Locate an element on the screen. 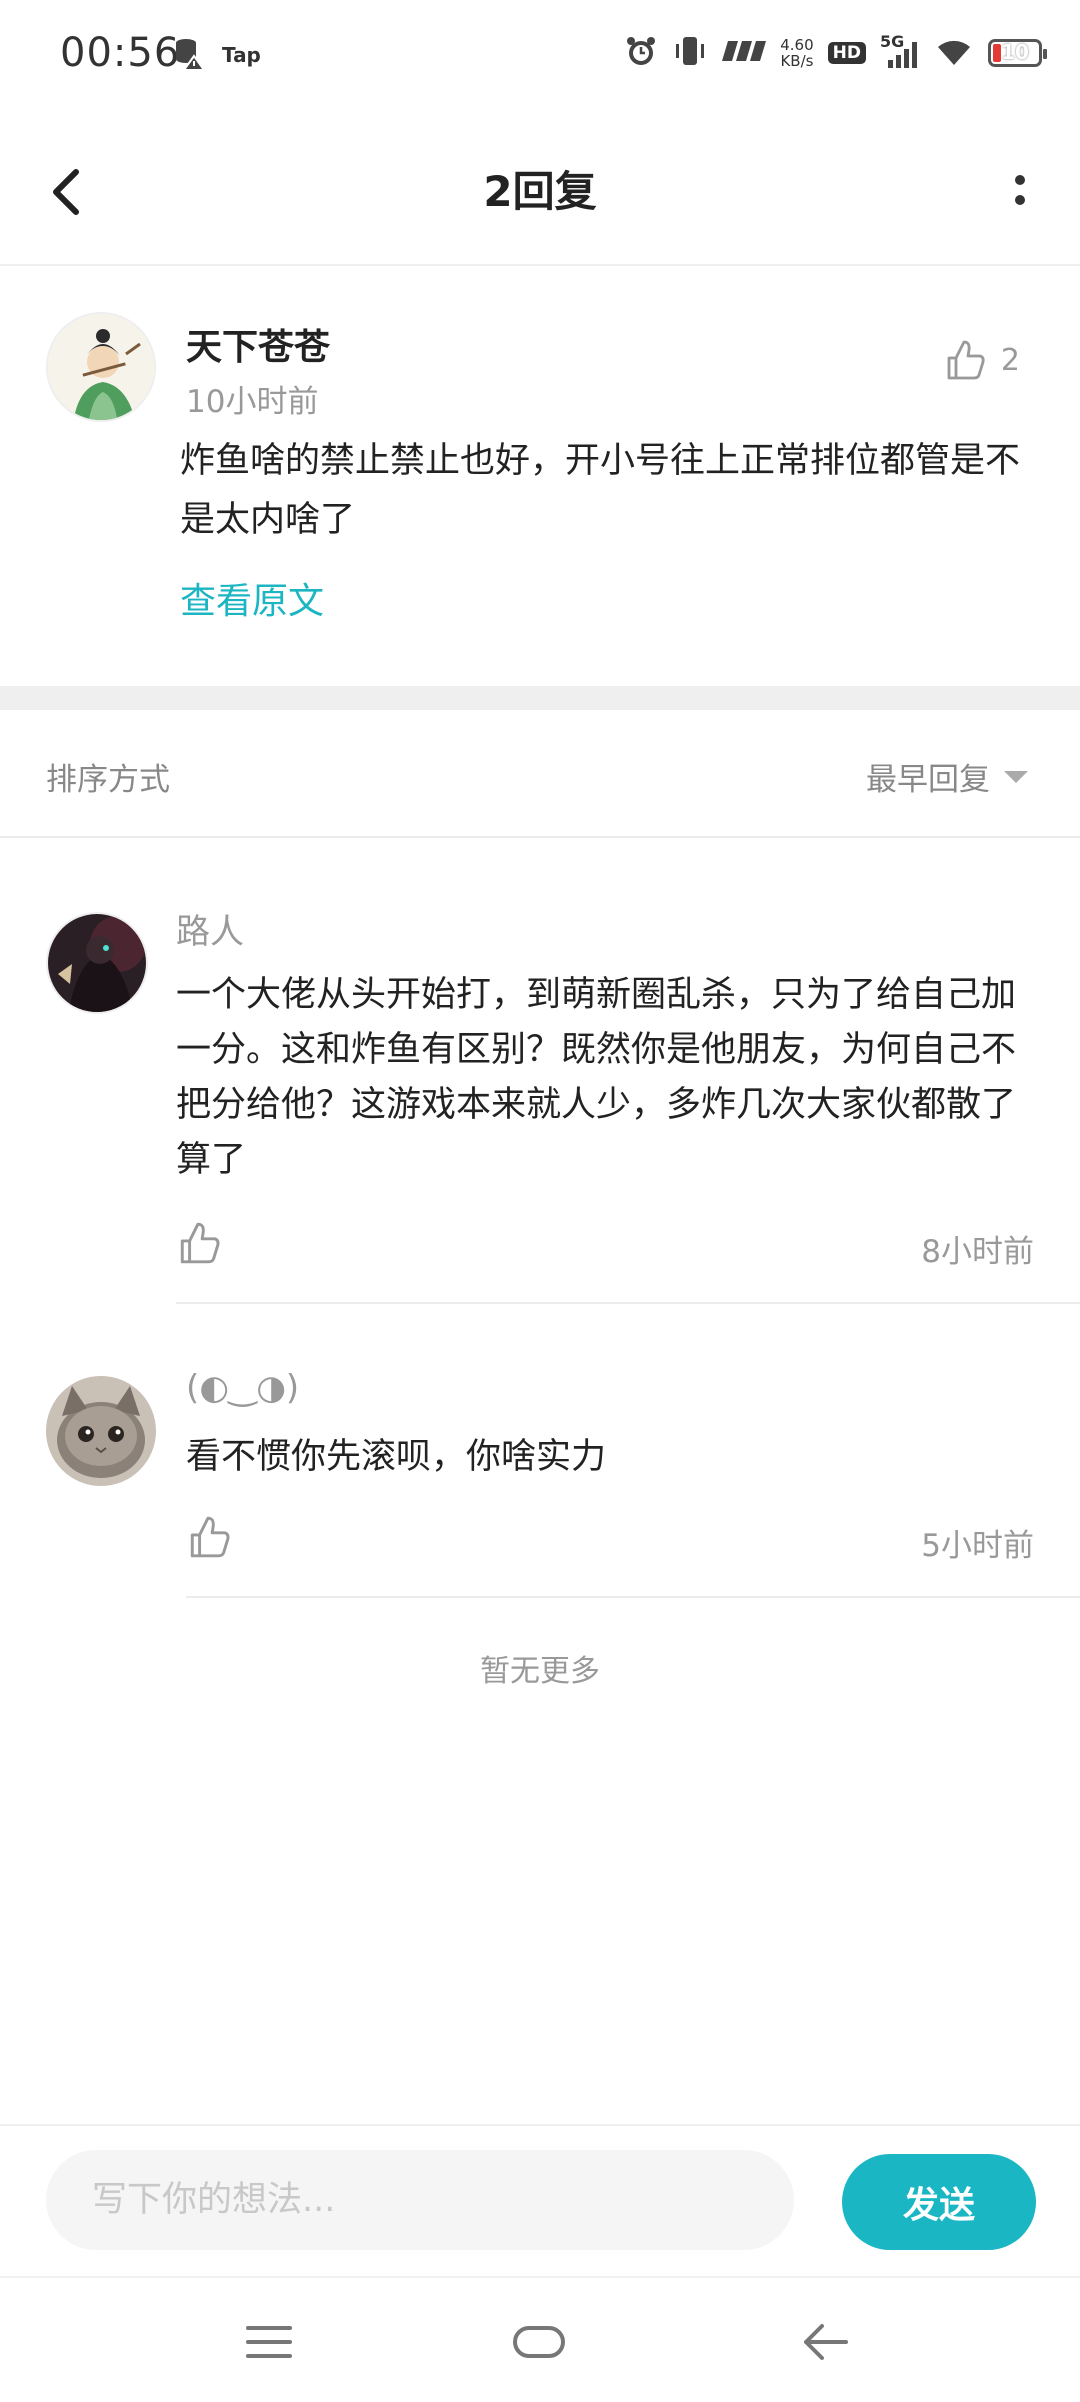  status-right-icons: 4.60 KB/s HD 5G 10 is located at coordinates (835, 52).